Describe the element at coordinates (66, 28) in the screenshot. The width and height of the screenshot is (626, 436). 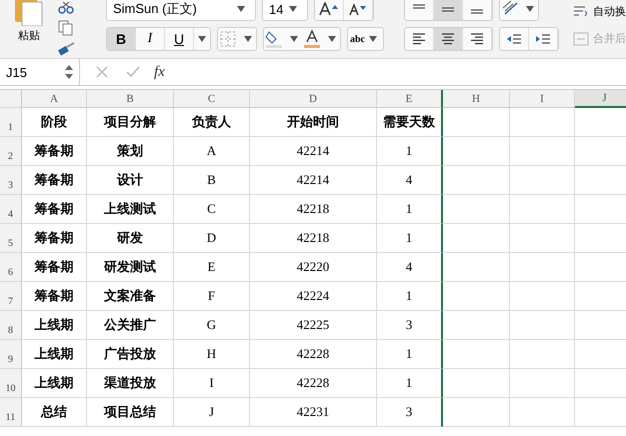
I see `copy-icon` at that location.